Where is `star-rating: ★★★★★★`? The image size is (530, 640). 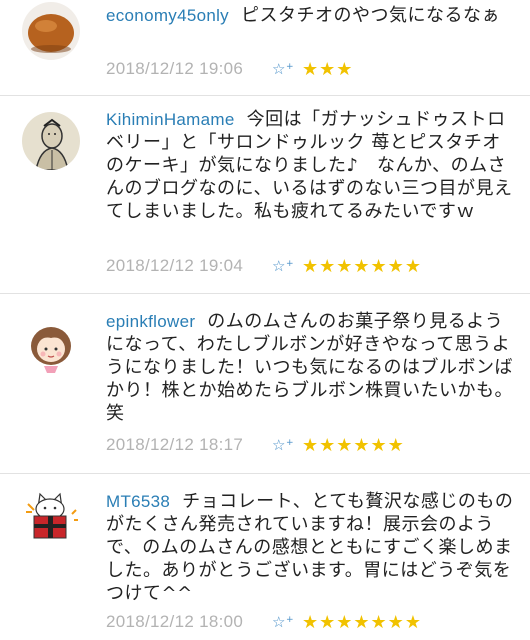 star-rating: ★★★★★★ is located at coordinates (353, 445).